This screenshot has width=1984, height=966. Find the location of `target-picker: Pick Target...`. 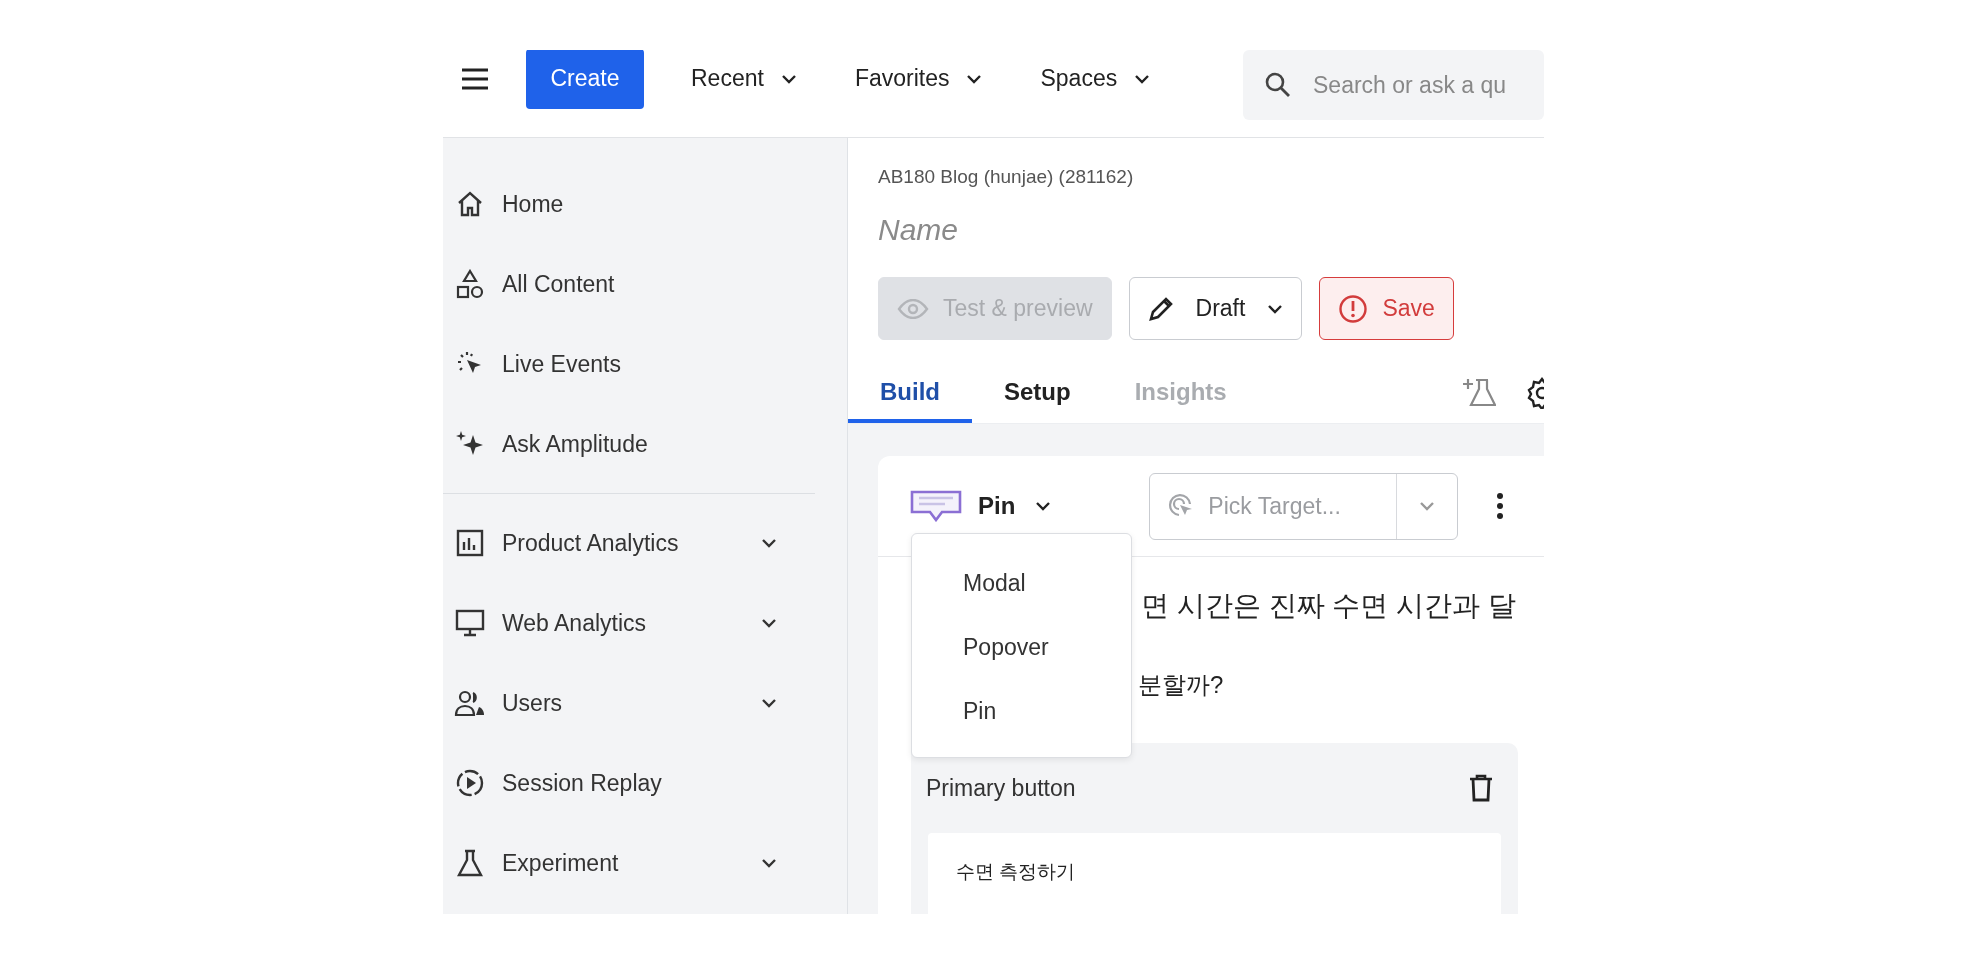

target-picker: Pick Target... is located at coordinates (1304, 506).